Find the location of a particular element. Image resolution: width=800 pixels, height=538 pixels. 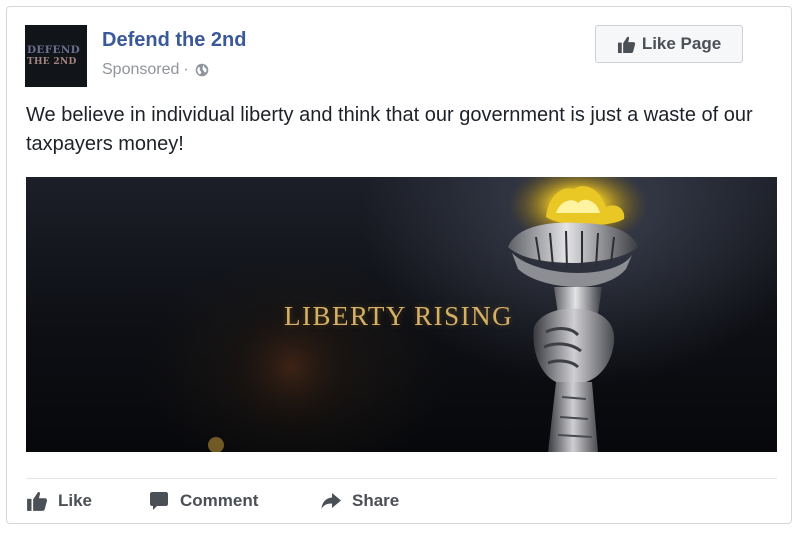

share-label: Share is located at coordinates (376, 500).